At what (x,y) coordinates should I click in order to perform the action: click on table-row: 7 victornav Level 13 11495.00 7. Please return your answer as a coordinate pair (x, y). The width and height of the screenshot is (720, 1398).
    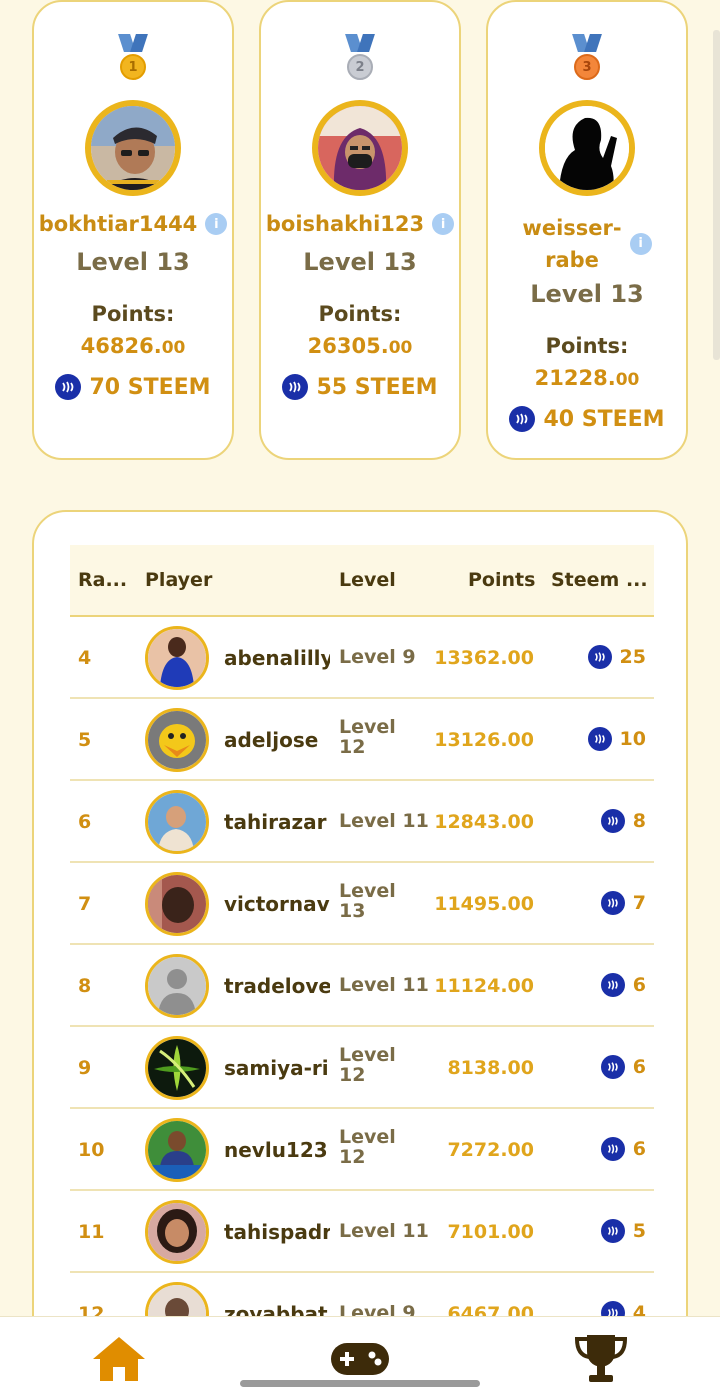
    Looking at the image, I should click on (362, 904).